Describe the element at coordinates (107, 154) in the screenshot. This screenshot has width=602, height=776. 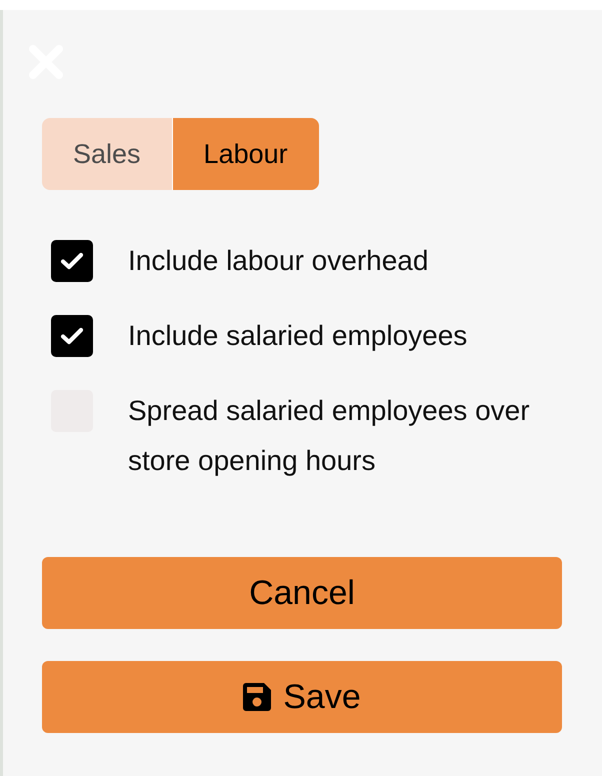
I see `tab: Sales` at that location.